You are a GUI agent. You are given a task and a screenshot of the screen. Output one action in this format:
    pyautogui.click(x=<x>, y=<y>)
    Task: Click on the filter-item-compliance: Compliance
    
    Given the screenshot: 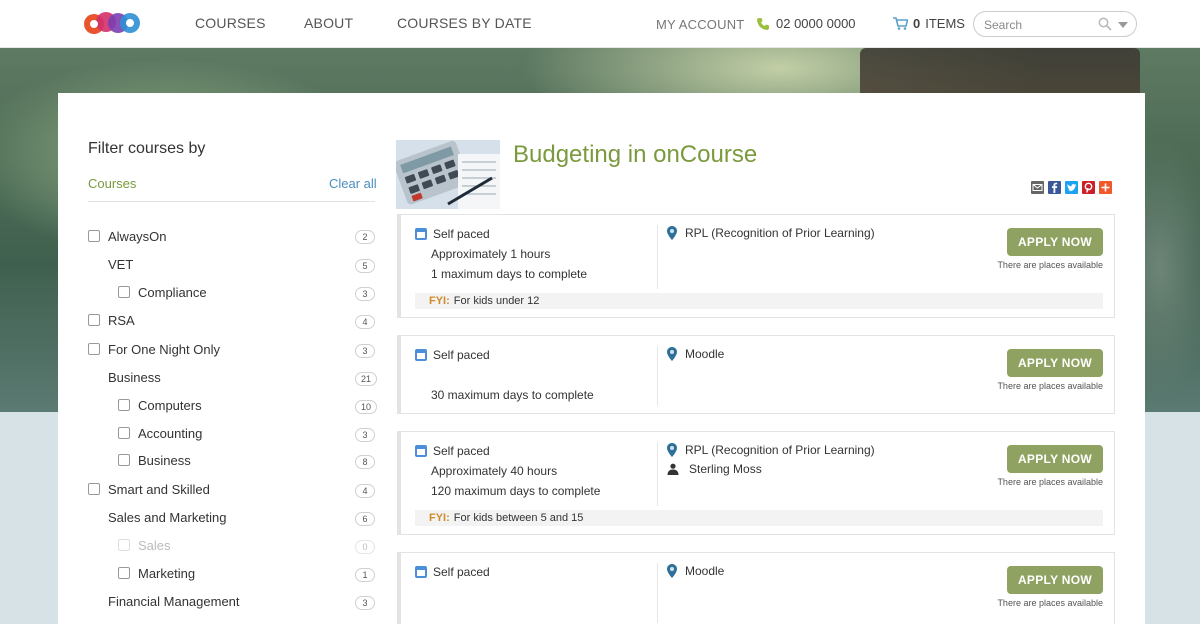 What is the action you would take?
    pyautogui.click(x=162, y=292)
    